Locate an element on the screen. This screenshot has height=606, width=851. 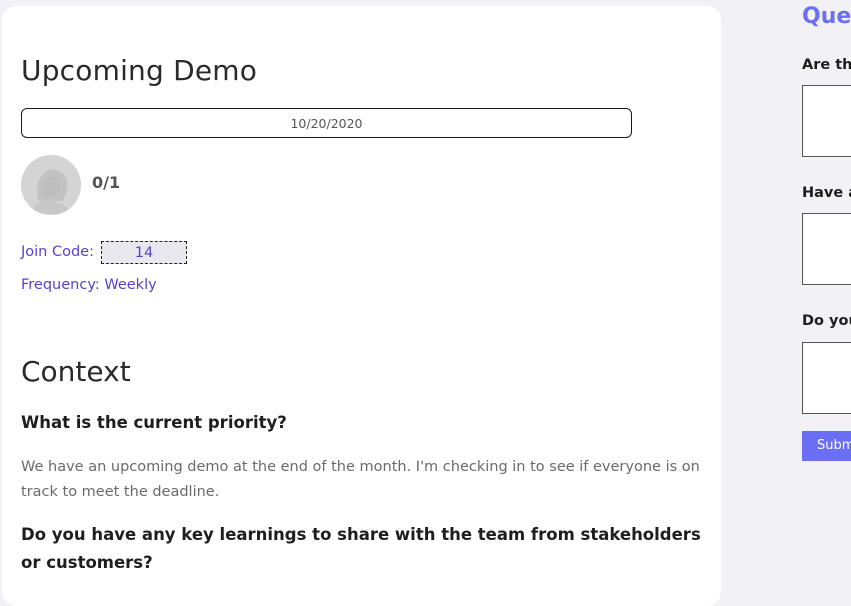
participant-count: 0/1 is located at coordinates (106, 182).